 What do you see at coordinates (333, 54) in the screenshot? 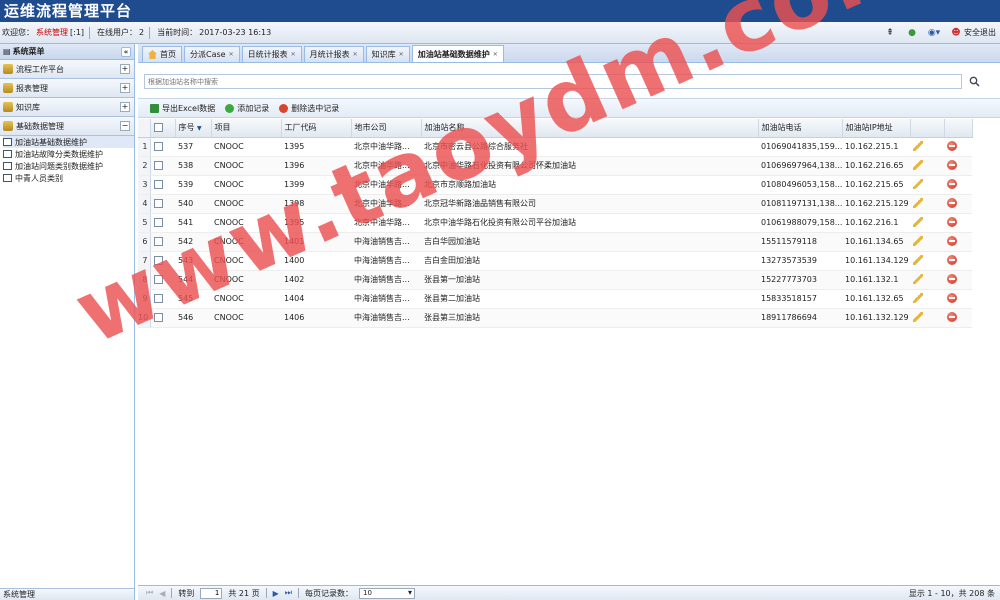
I see `tab-monthly-report: 月统计报表 ✕` at bounding box center [333, 54].